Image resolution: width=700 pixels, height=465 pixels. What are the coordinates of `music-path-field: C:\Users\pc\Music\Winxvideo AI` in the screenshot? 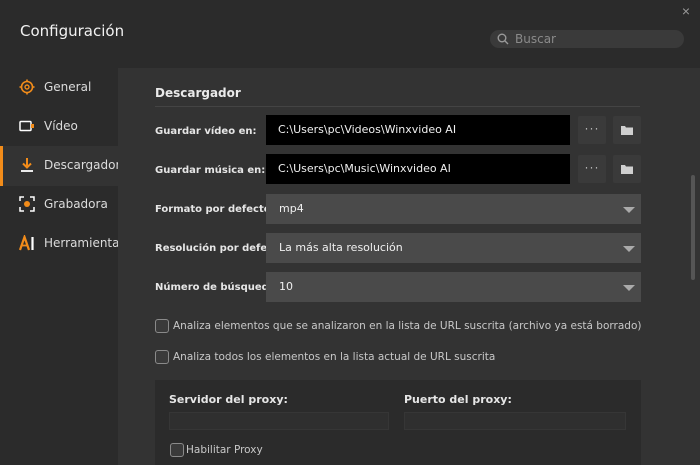 It's located at (418, 169).